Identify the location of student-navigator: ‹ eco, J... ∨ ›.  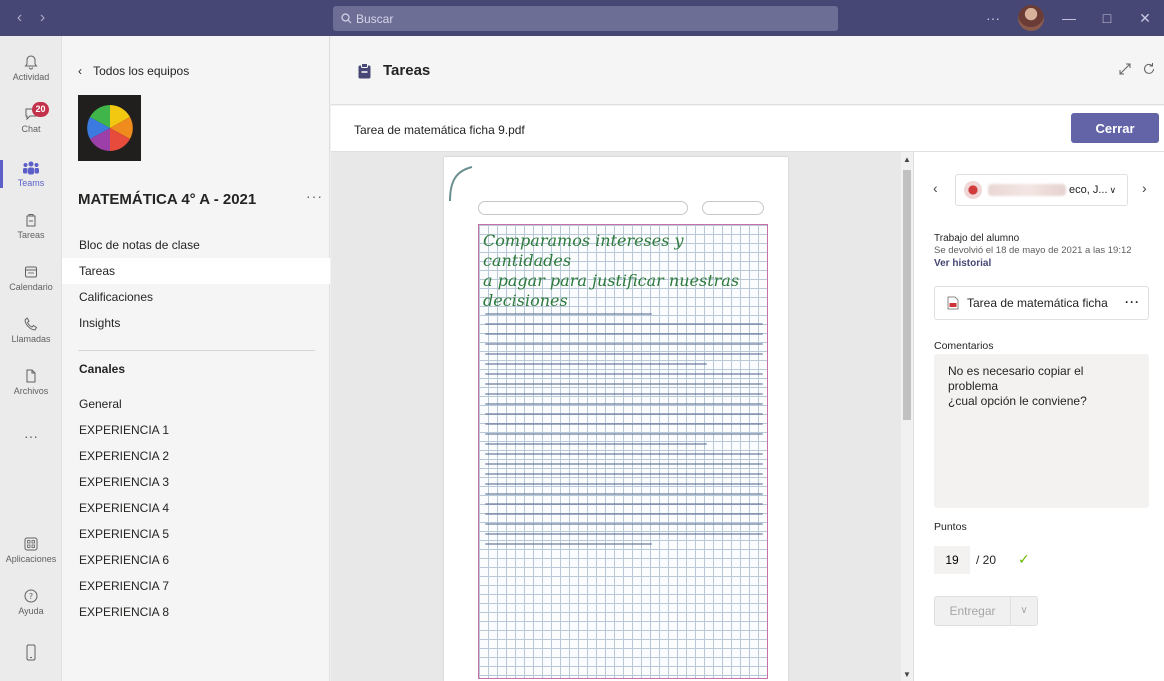
(1039, 190).